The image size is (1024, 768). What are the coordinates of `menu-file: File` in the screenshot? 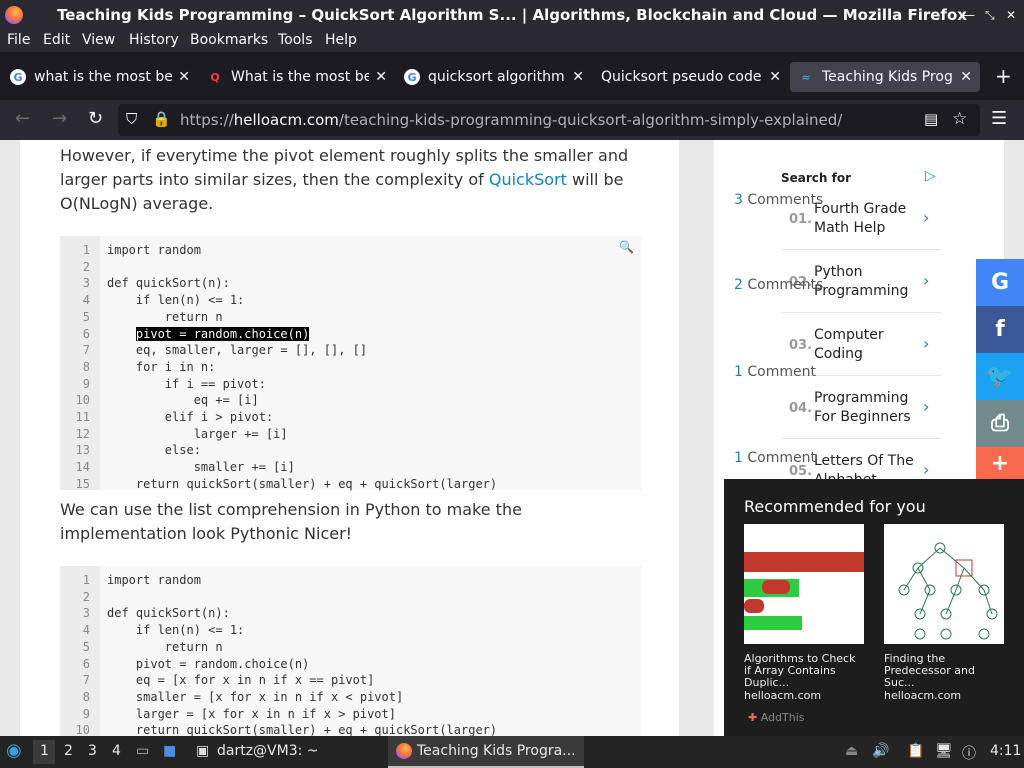 It's located at (18, 40).